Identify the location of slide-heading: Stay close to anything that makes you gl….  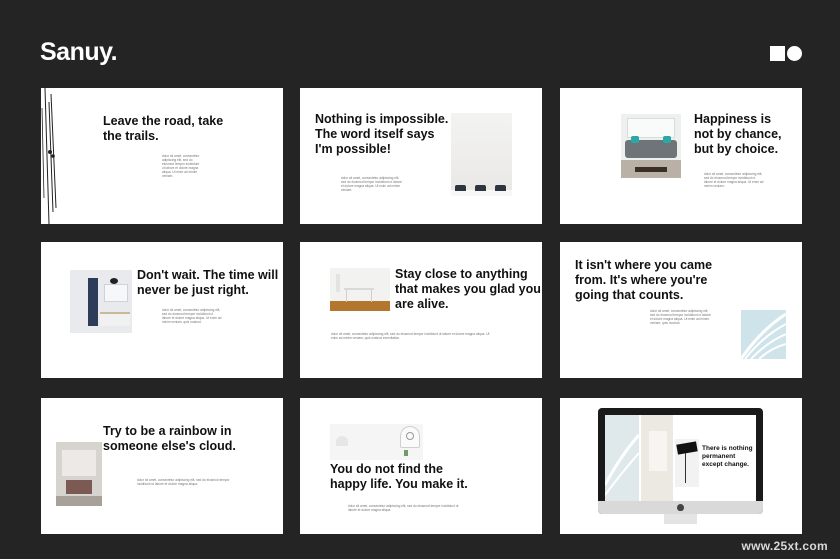
(468, 289).